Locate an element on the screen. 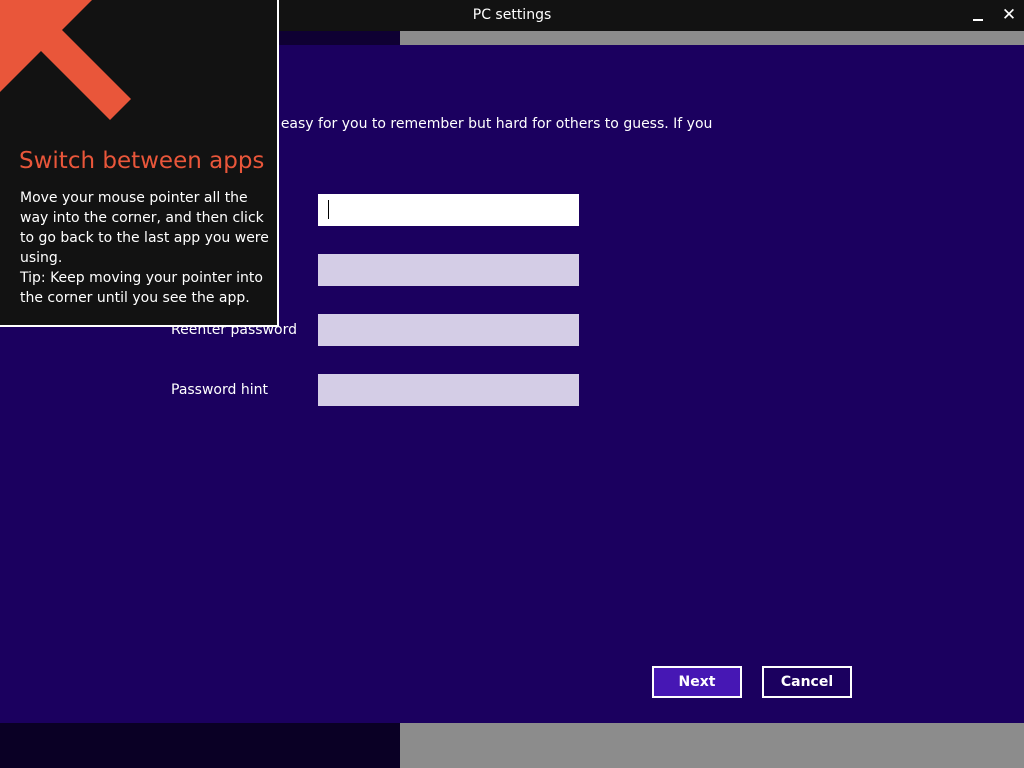 The image size is (1024, 768). next-button: Next is located at coordinates (697, 682).